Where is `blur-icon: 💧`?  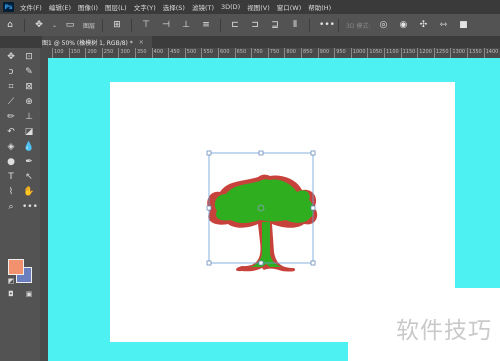 blur-icon: 💧 is located at coordinates (29, 147).